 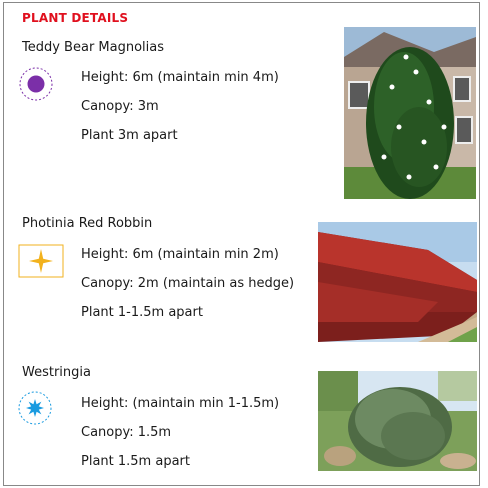 What do you see at coordinates (129, 135) in the screenshot?
I see `plant-spacing-magnolia: Plant 3m apart` at bounding box center [129, 135].